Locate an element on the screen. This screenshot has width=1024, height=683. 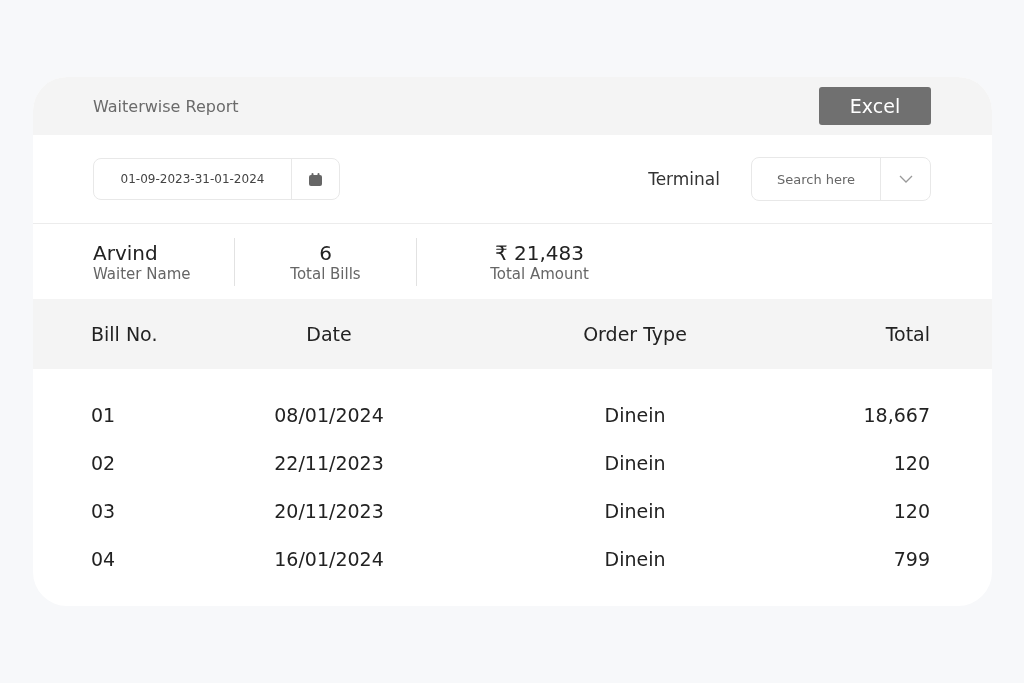
summary-value: 6 is located at coordinates (325, 252).